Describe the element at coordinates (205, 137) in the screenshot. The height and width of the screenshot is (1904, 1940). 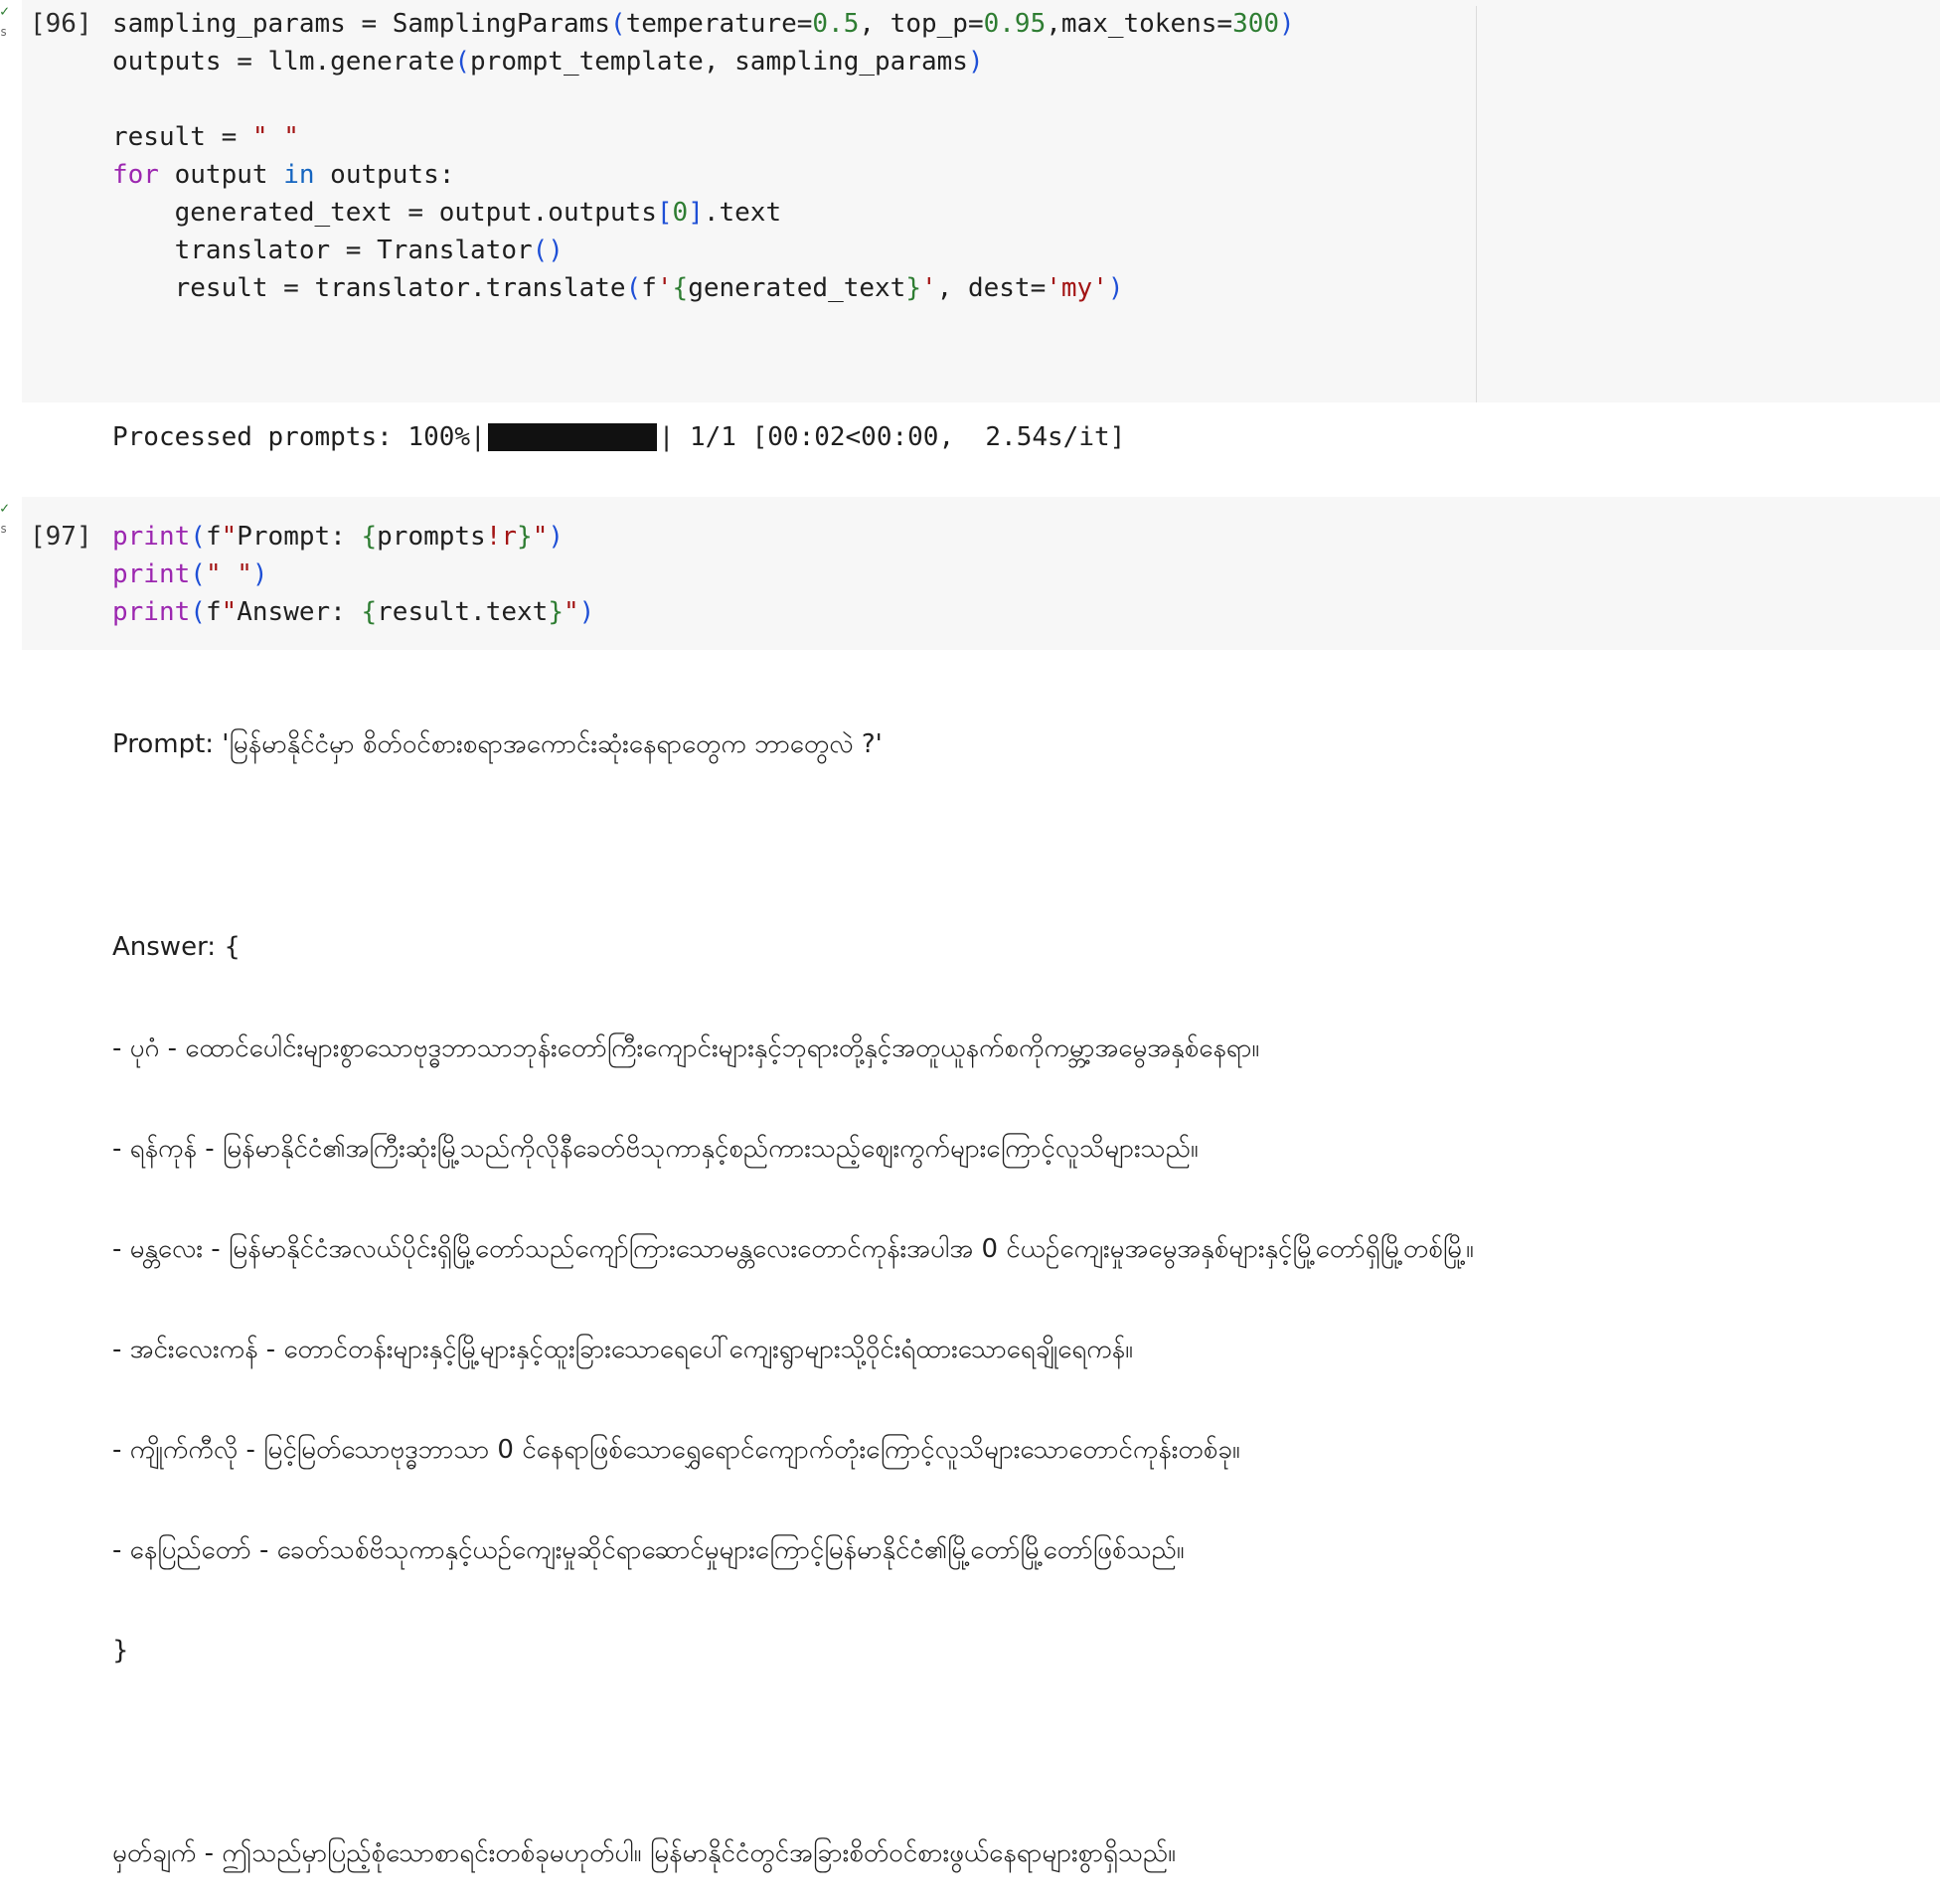
I see `code-line: result = " "` at that location.